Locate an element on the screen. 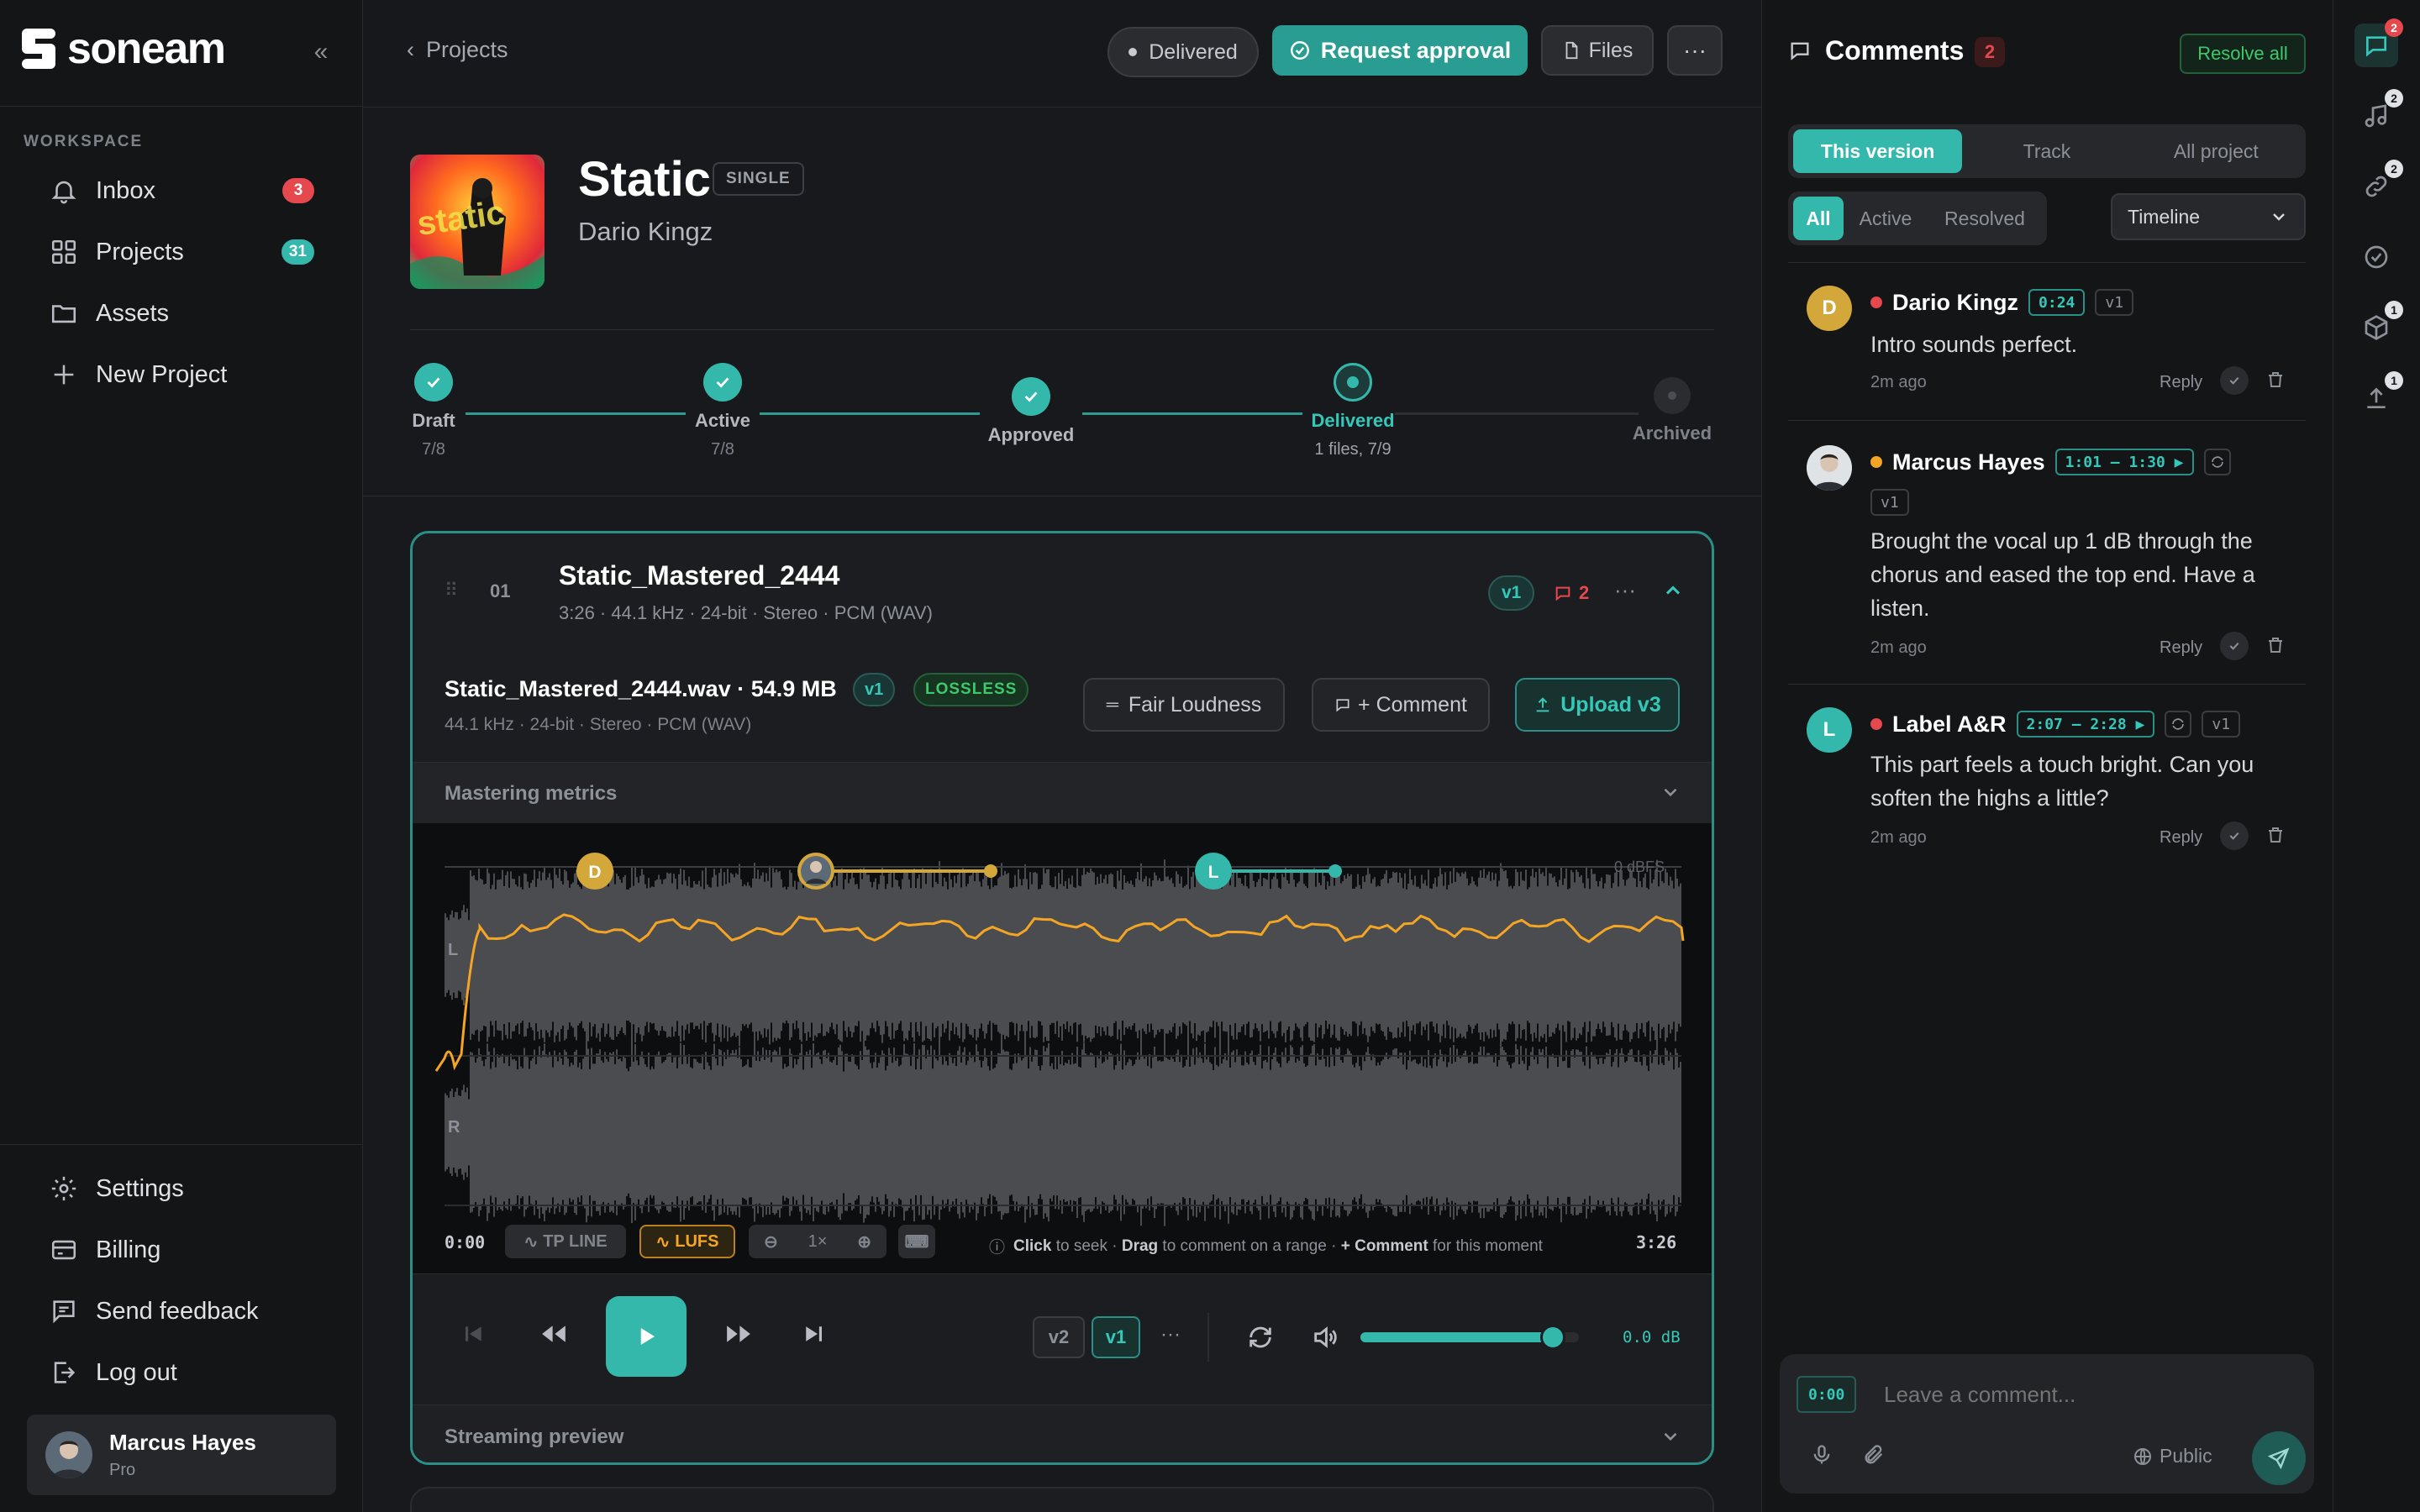 The image size is (2420, 1512). streaming-preview-header: Streaming preview is located at coordinates (1062, 1433).